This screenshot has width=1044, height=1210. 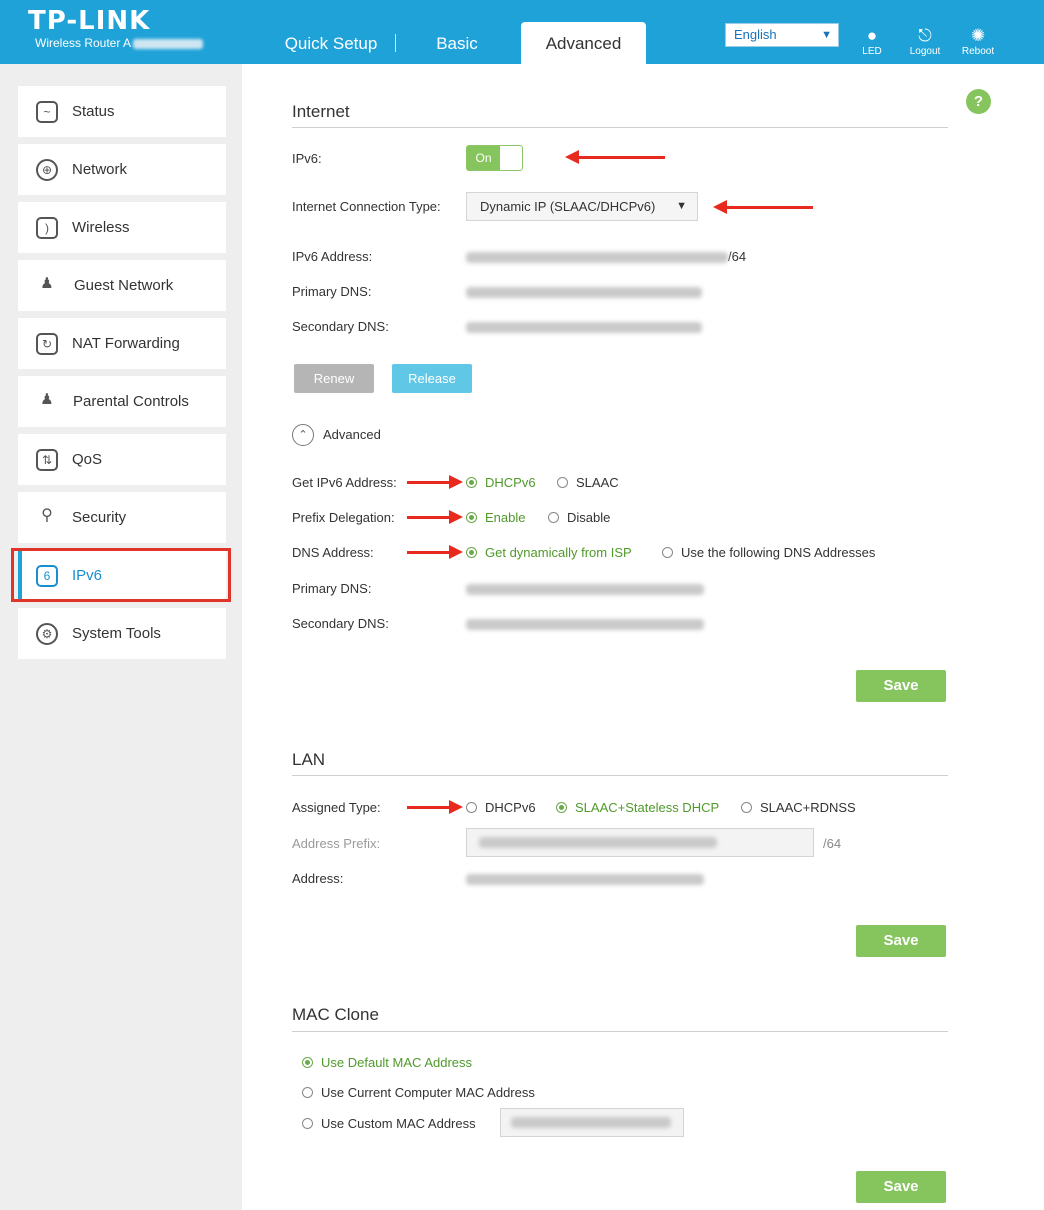 What do you see at coordinates (582, 206) in the screenshot?
I see `connection-type-select: Dynamic IP (SLAAC/DHCPv6) ▼` at bounding box center [582, 206].